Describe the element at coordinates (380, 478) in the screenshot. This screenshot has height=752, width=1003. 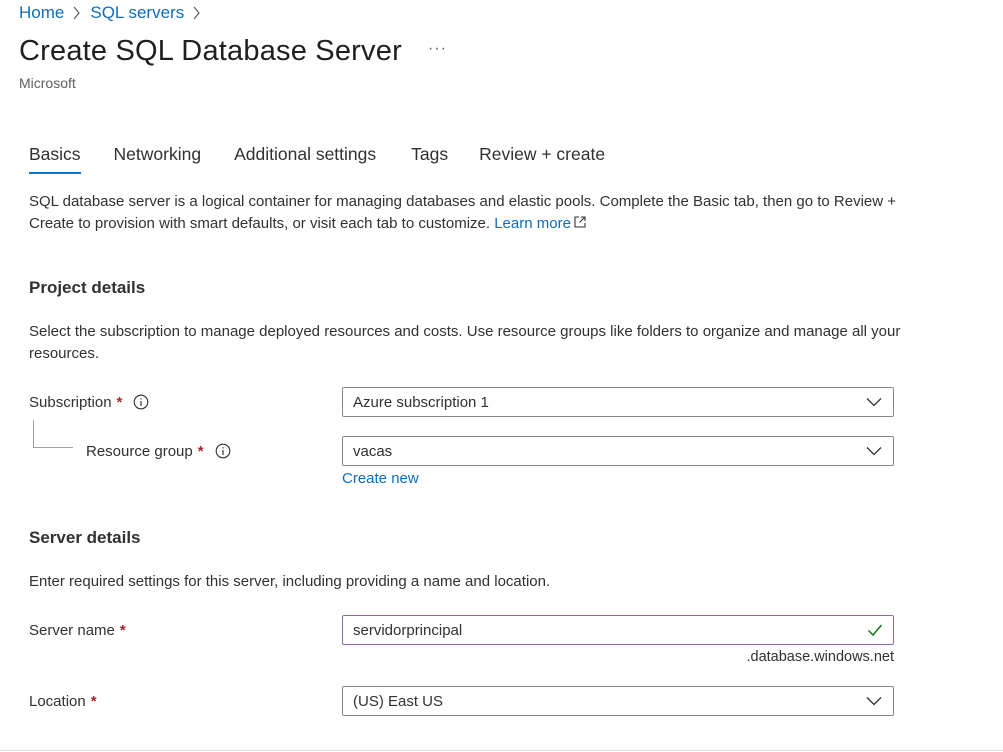
I see `create-new-resource-group-link: Create new` at that location.